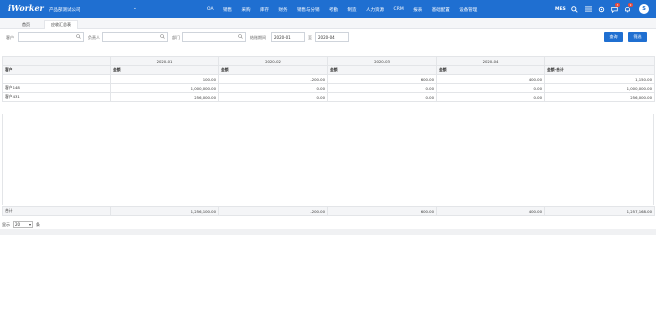 The width and height of the screenshot is (656, 331). I want to click on nav-crm: CRM, so click(399, 10).